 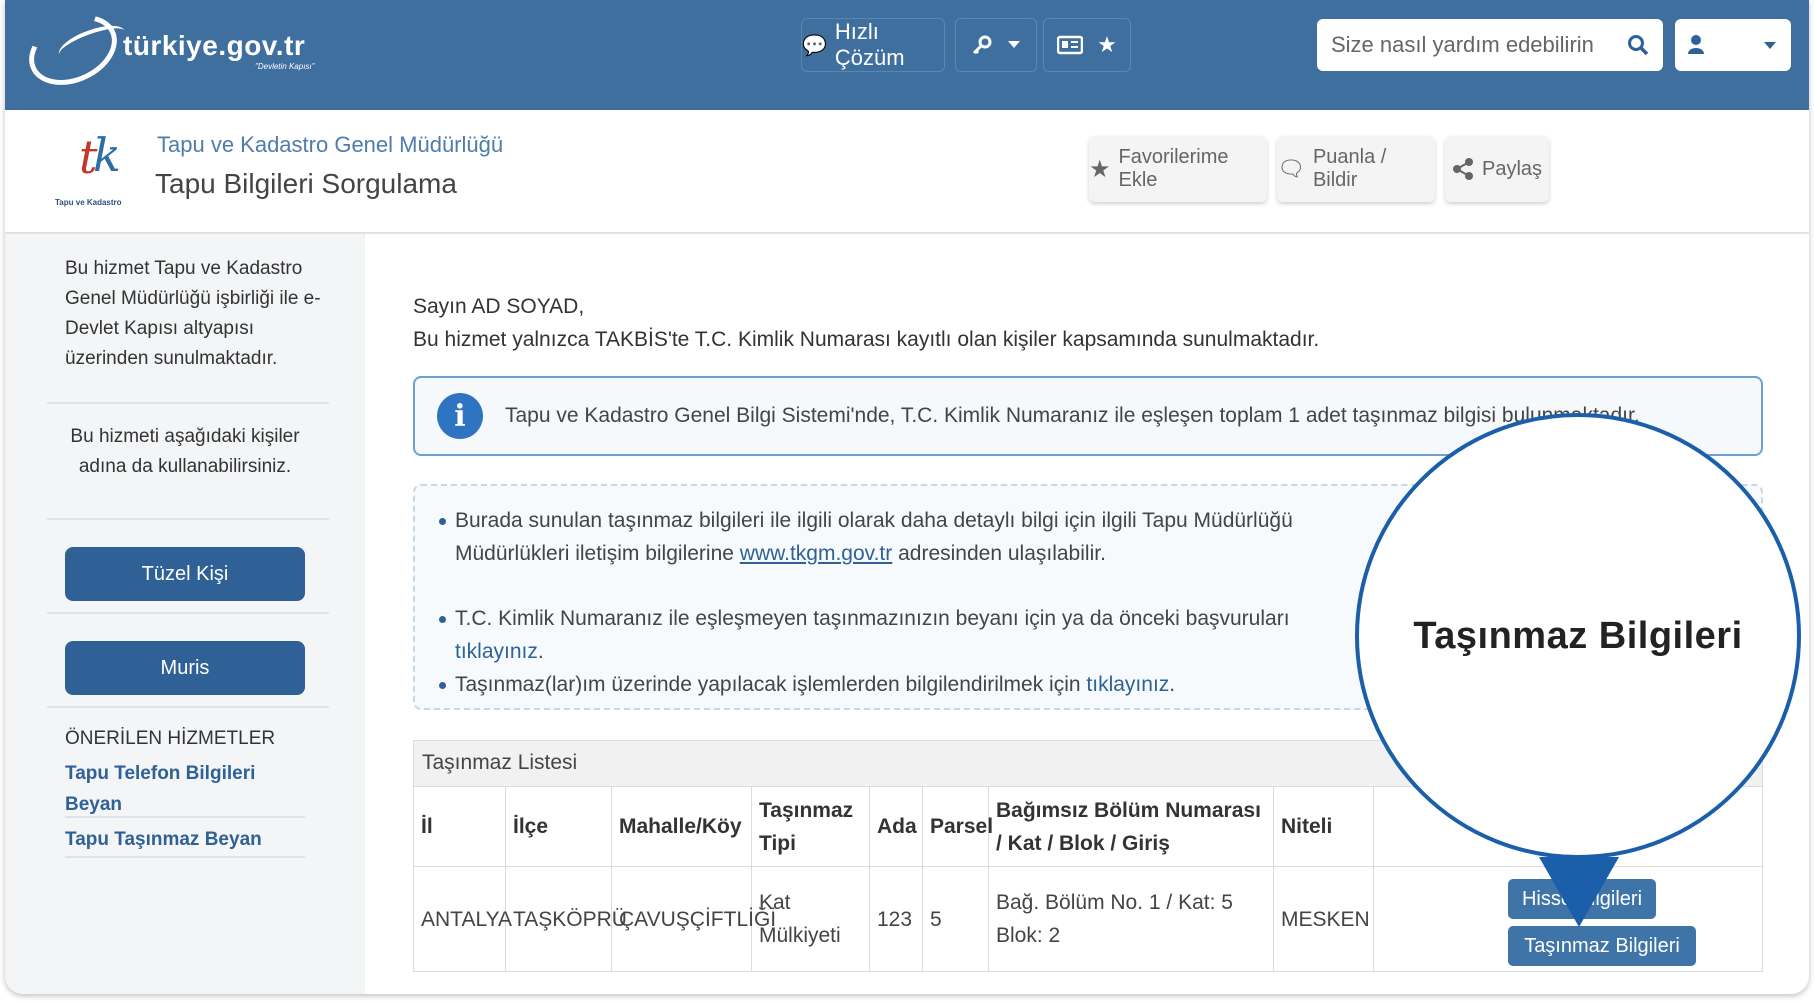 I want to click on user-menu-button, so click(x=1733, y=45).